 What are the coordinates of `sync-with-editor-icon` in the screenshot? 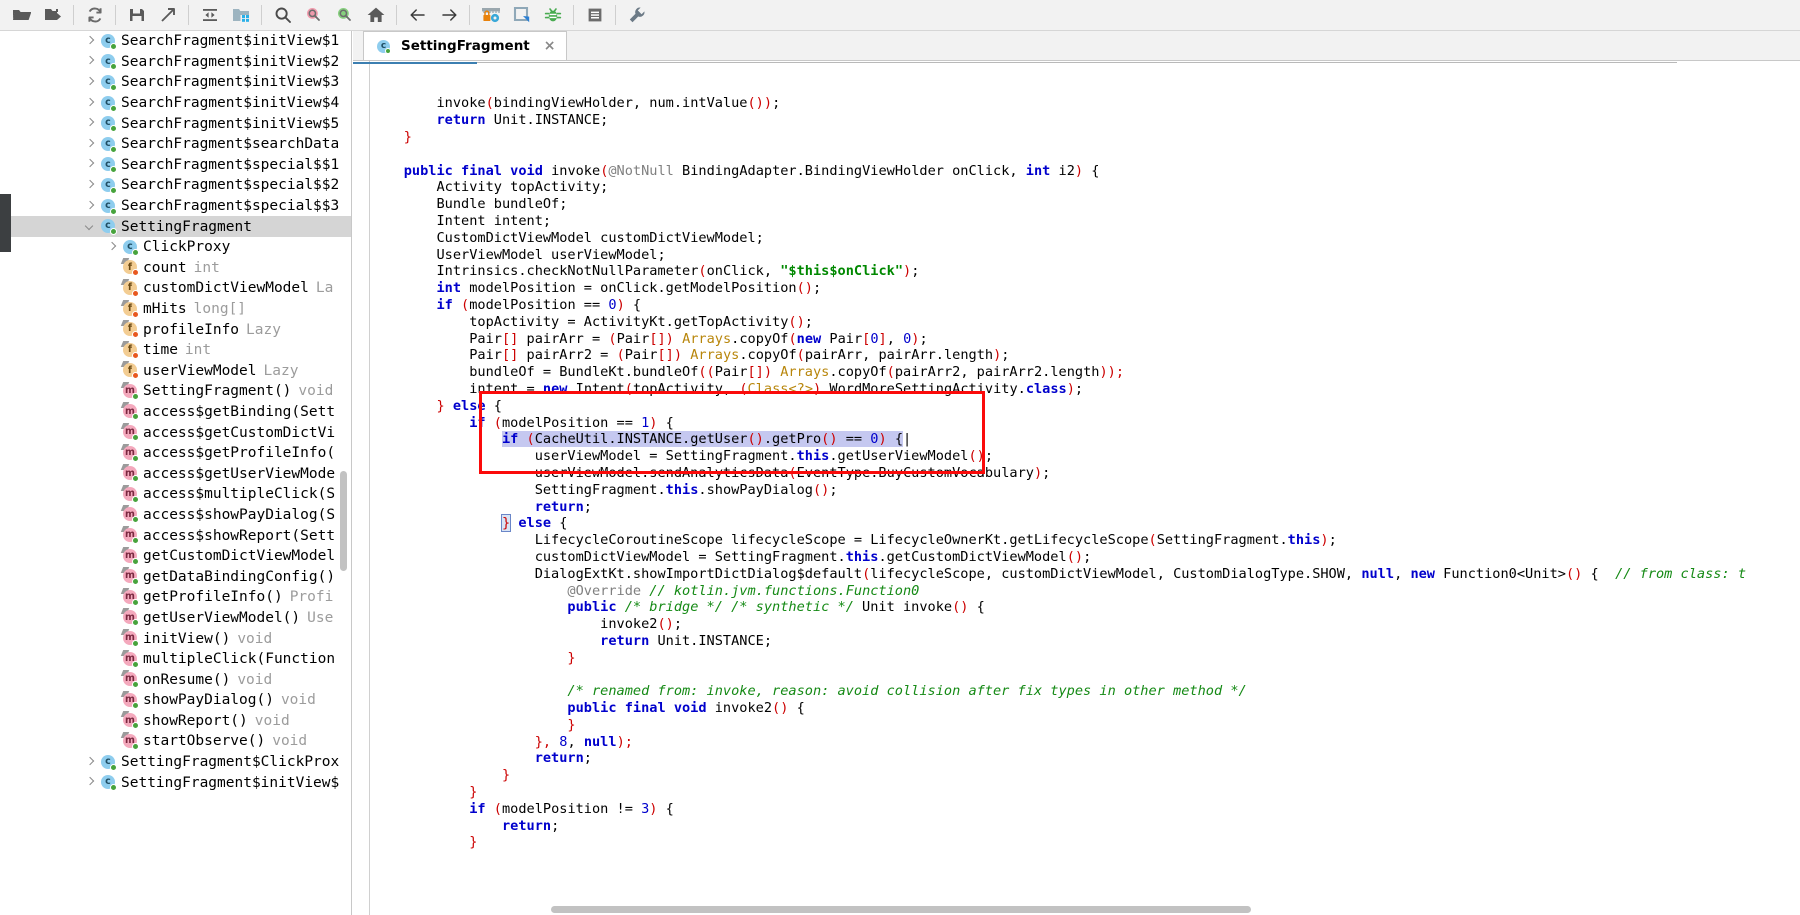 It's located at (209, 15).